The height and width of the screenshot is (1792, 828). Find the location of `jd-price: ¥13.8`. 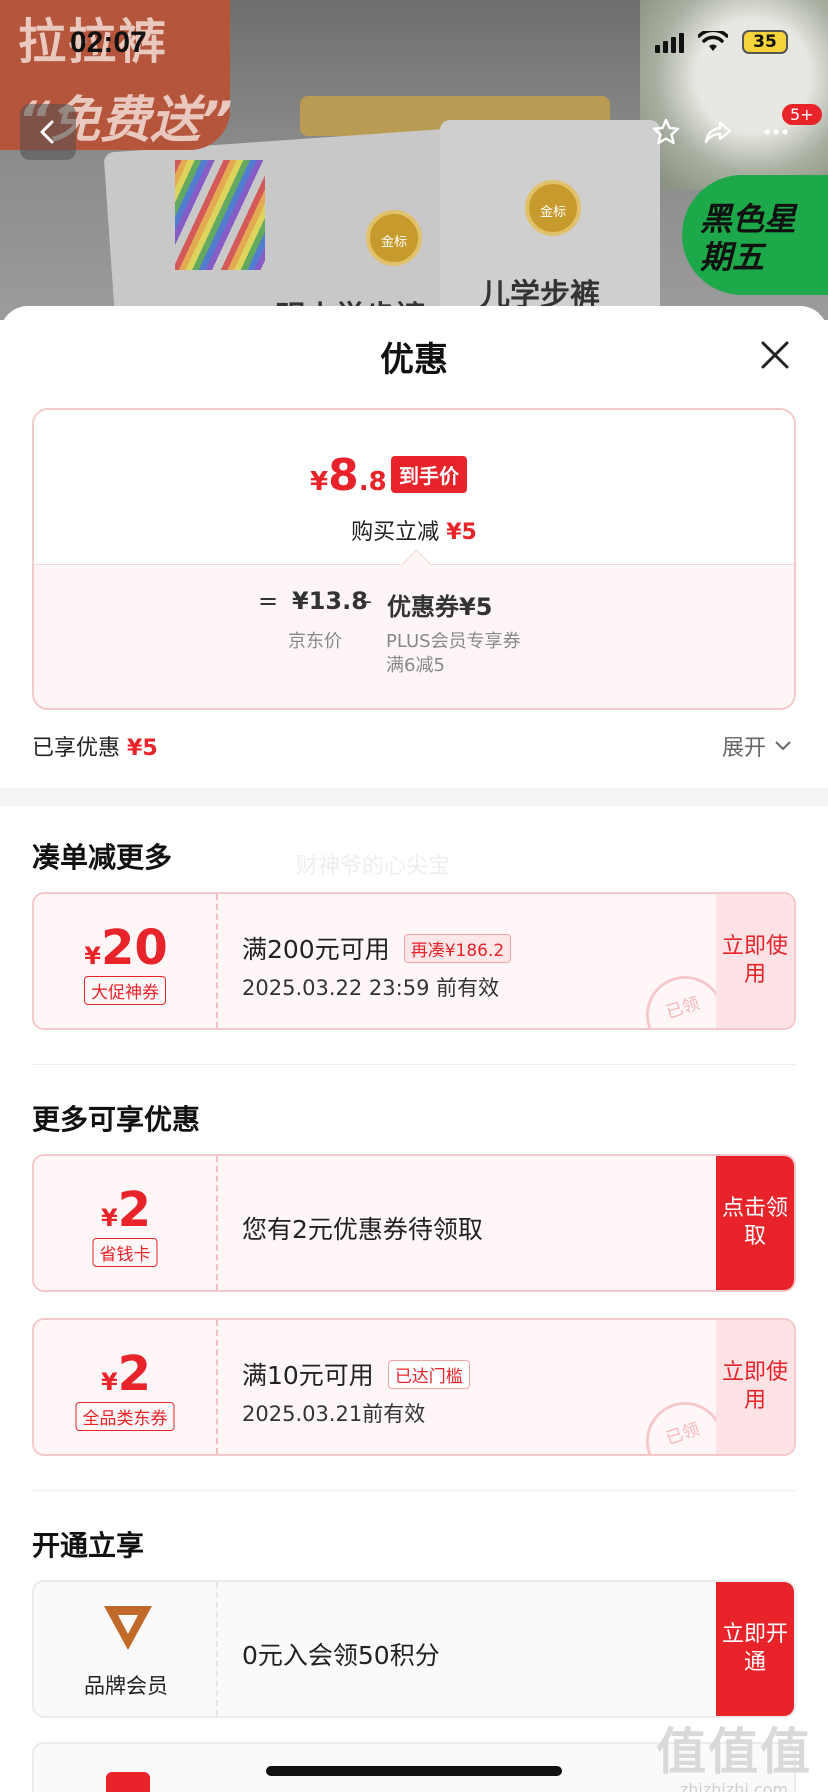

jd-price: ¥13.8 is located at coordinates (330, 601).